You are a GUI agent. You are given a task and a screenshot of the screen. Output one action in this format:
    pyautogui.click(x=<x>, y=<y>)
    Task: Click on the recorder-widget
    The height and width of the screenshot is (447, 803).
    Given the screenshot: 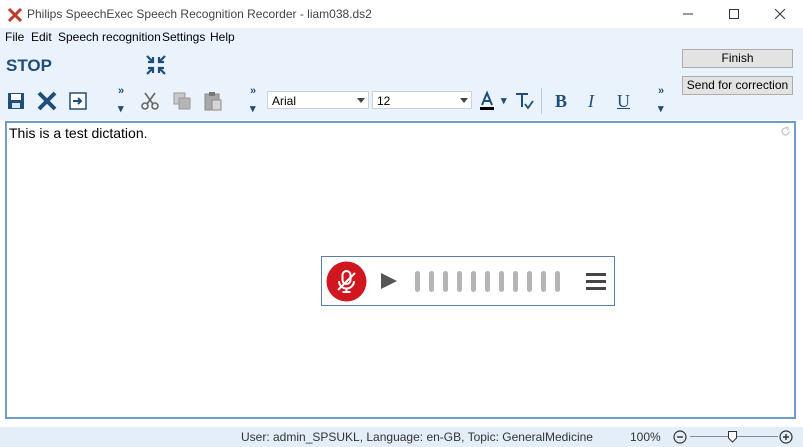 What is the action you would take?
    pyautogui.click(x=468, y=281)
    